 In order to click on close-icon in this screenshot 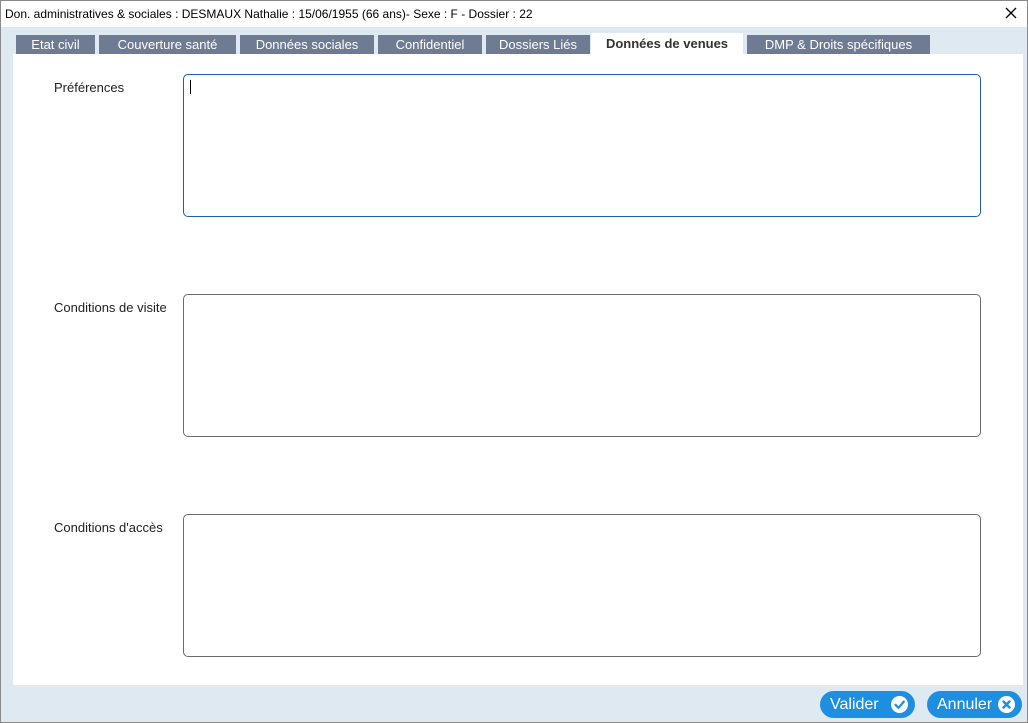, I will do `click(1011, 13)`.